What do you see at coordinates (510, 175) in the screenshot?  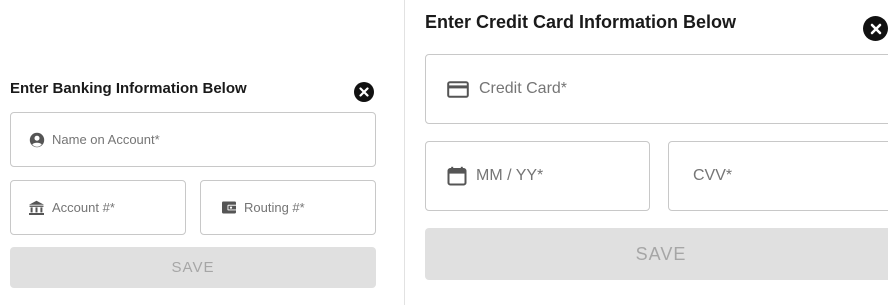 I see `expiry-date-placeholder: MM / YY*` at bounding box center [510, 175].